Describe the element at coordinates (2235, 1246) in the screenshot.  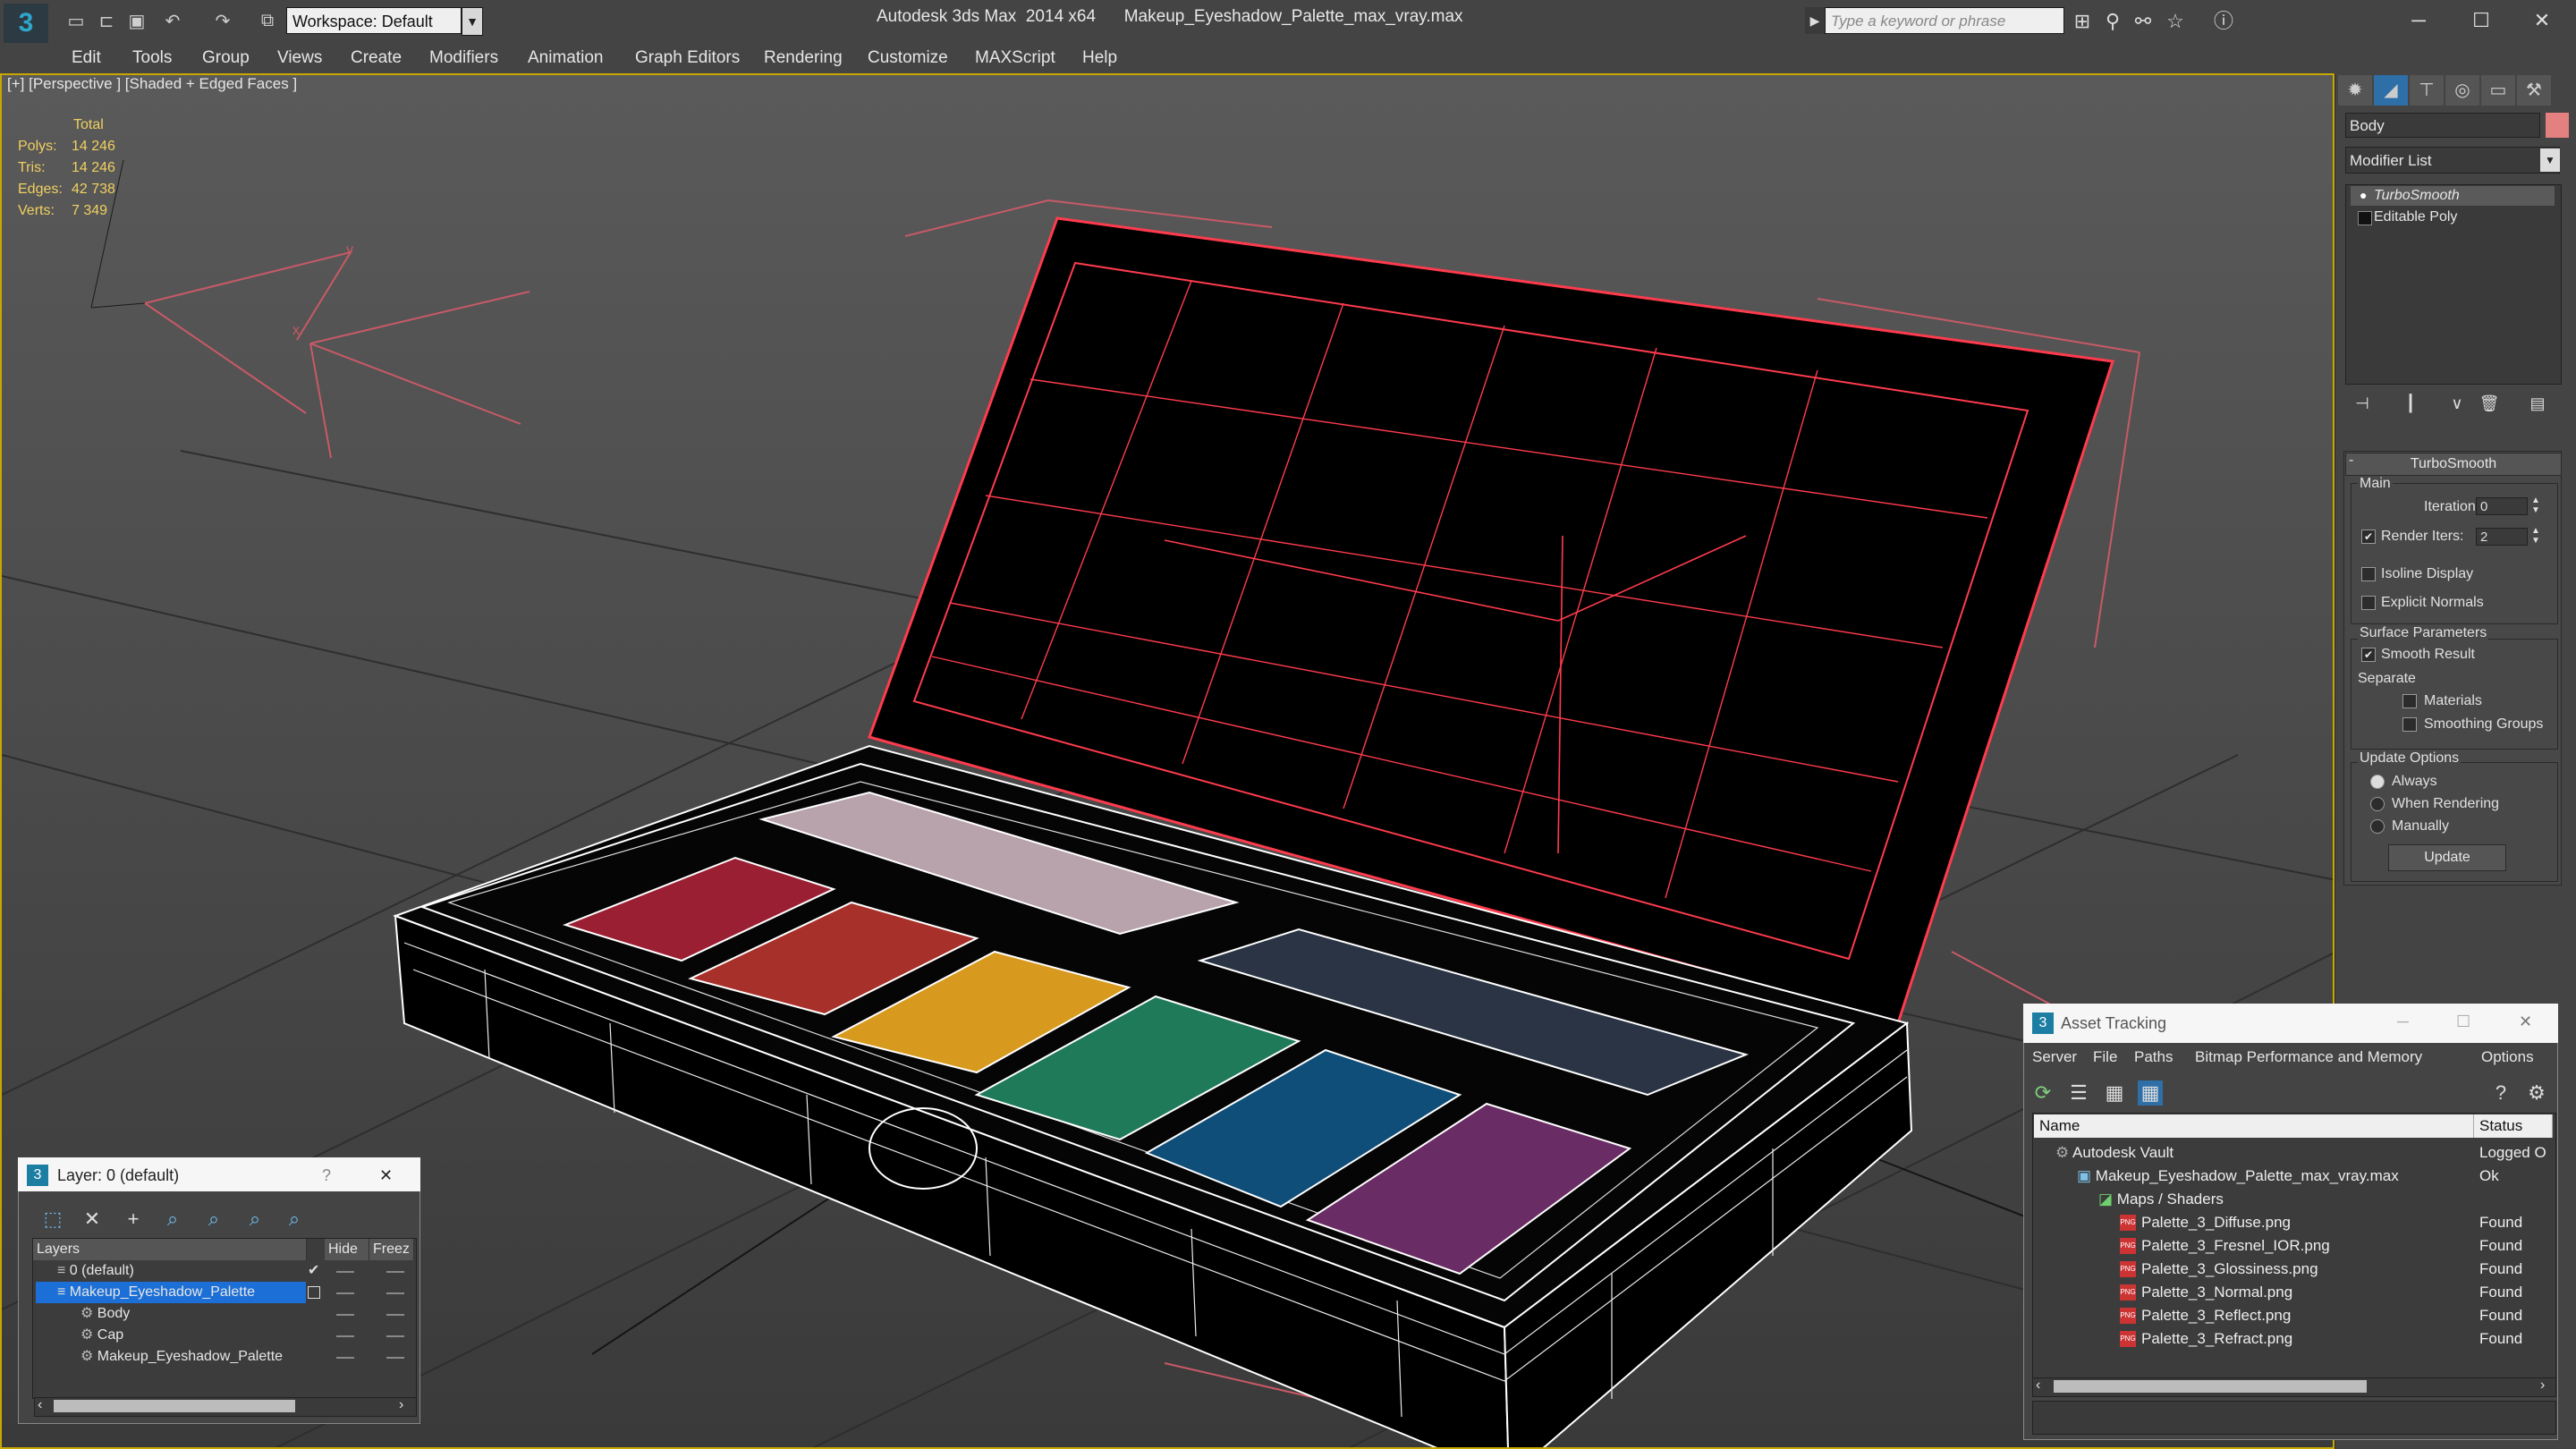
I see `asset-row: Palette_3_Fresnel_IOR.png` at that location.